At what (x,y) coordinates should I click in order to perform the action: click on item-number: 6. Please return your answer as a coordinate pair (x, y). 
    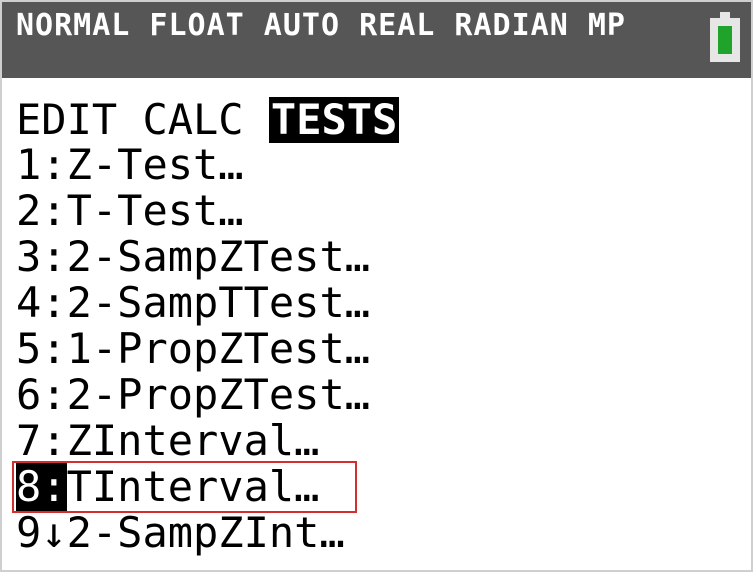
    Looking at the image, I should click on (29, 394).